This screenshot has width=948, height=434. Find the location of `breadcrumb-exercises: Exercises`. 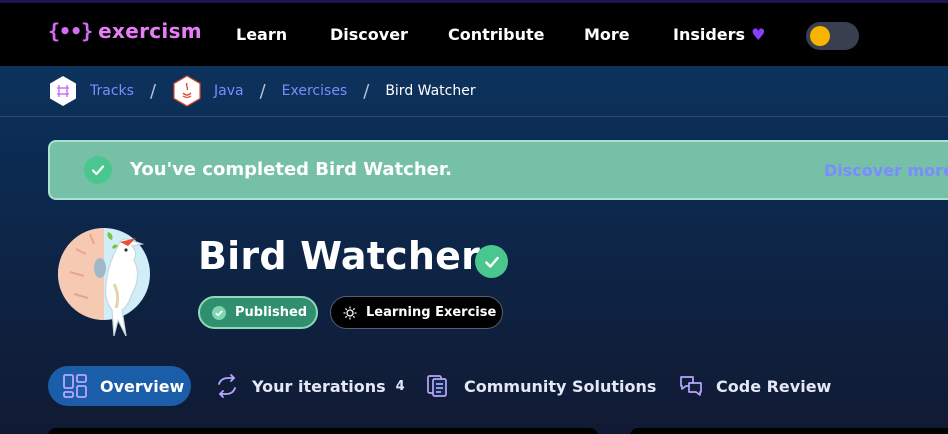

breadcrumb-exercises: Exercises is located at coordinates (315, 91).